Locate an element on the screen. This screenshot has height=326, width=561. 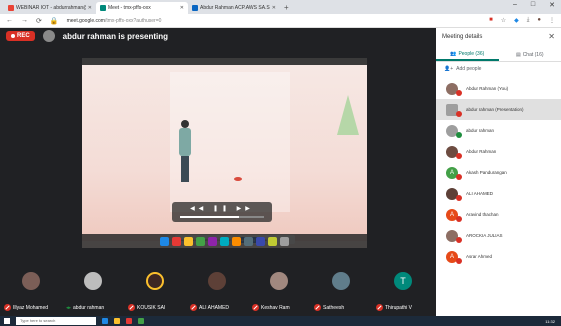
window-controls: – □ ✕ is located at coordinates (534, 5).